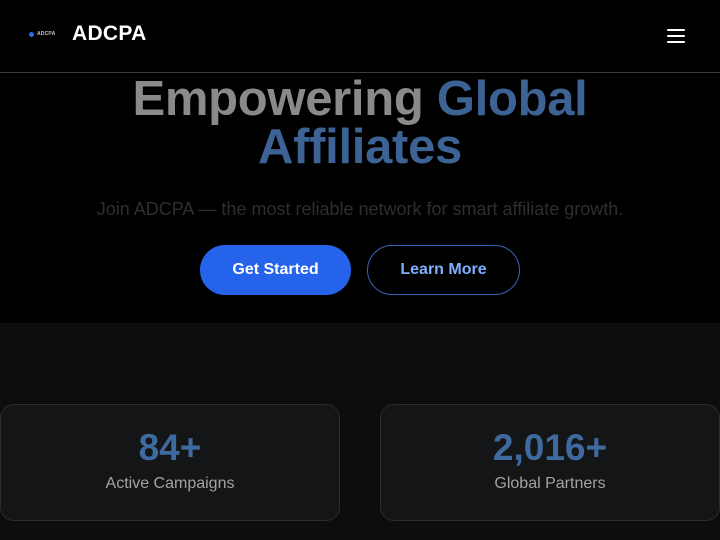 This screenshot has width=720, height=540. I want to click on hamburger-icon, so click(676, 36).